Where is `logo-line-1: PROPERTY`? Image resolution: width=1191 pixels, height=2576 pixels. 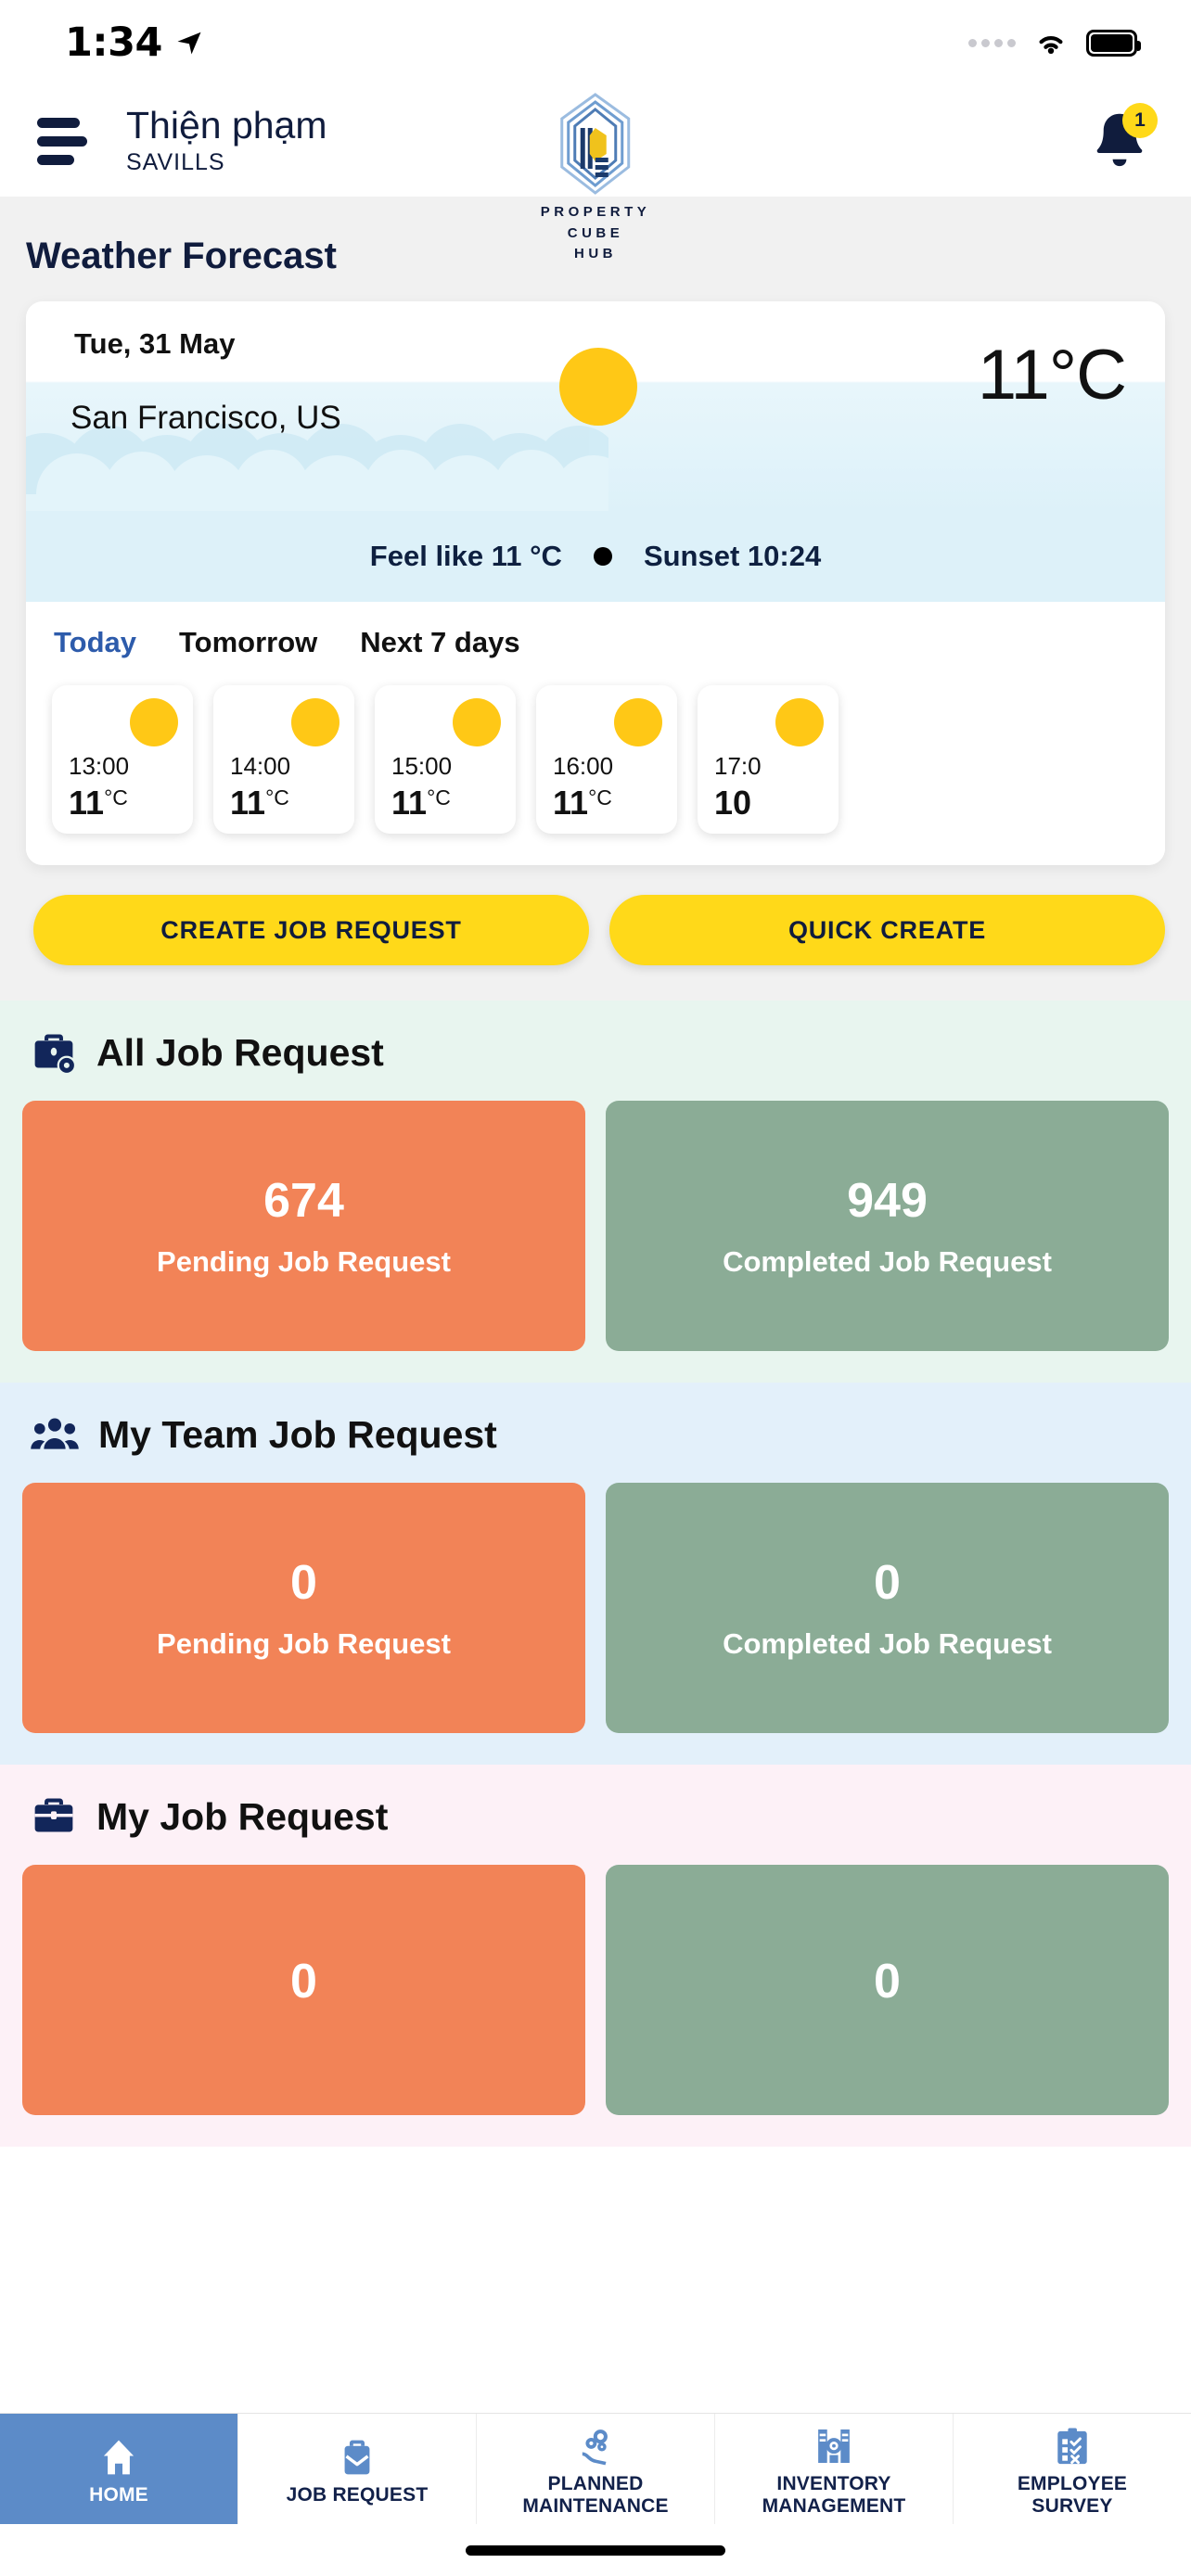
logo-line-1: PROPERTY is located at coordinates (595, 212).